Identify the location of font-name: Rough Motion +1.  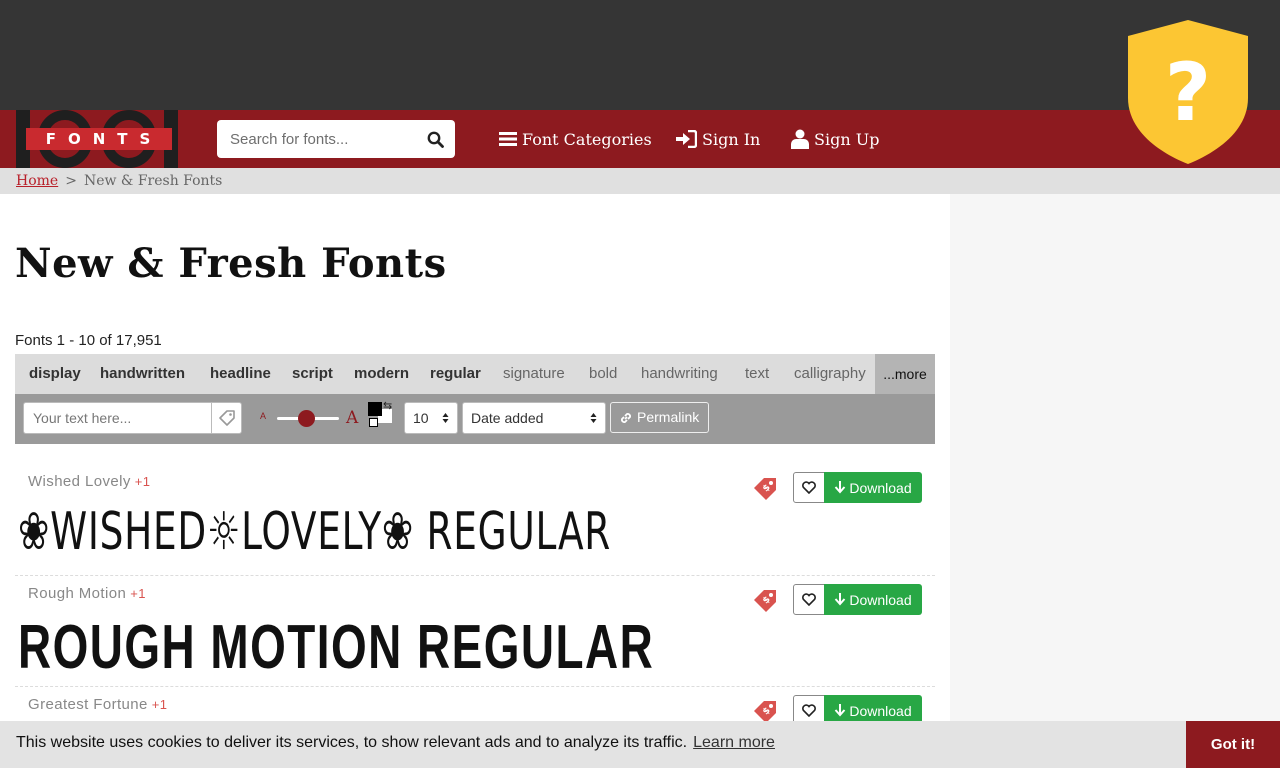
(87, 593).